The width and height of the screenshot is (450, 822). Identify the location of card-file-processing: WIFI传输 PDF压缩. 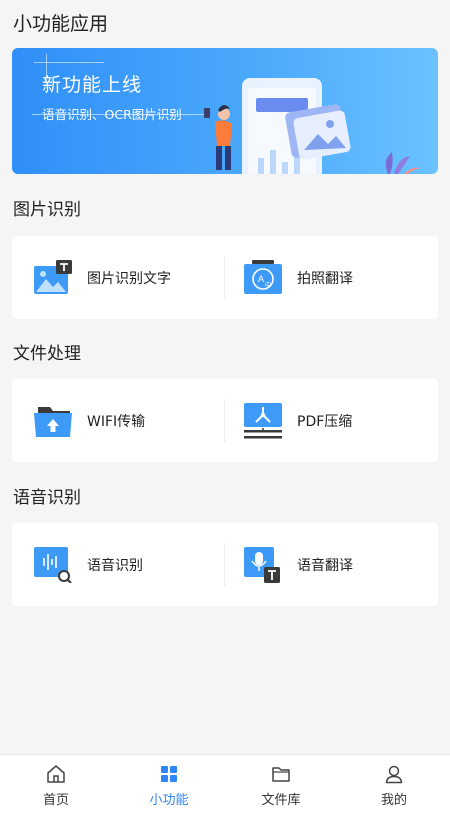
(225, 420).